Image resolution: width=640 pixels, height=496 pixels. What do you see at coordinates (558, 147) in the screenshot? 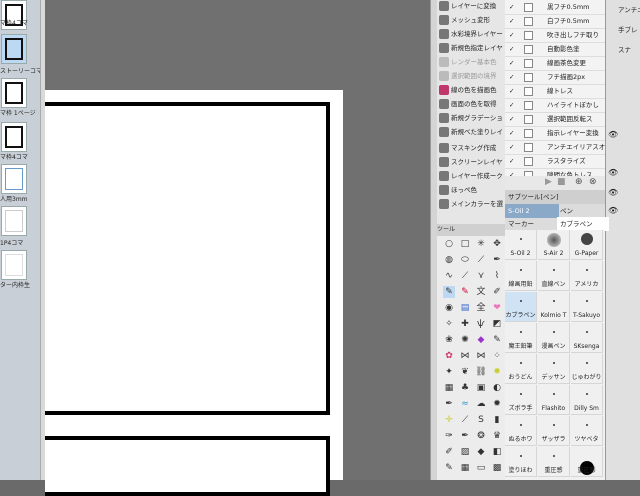
I see `check-row: ✓ アンチエイリアスオン` at bounding box center [558, 147].